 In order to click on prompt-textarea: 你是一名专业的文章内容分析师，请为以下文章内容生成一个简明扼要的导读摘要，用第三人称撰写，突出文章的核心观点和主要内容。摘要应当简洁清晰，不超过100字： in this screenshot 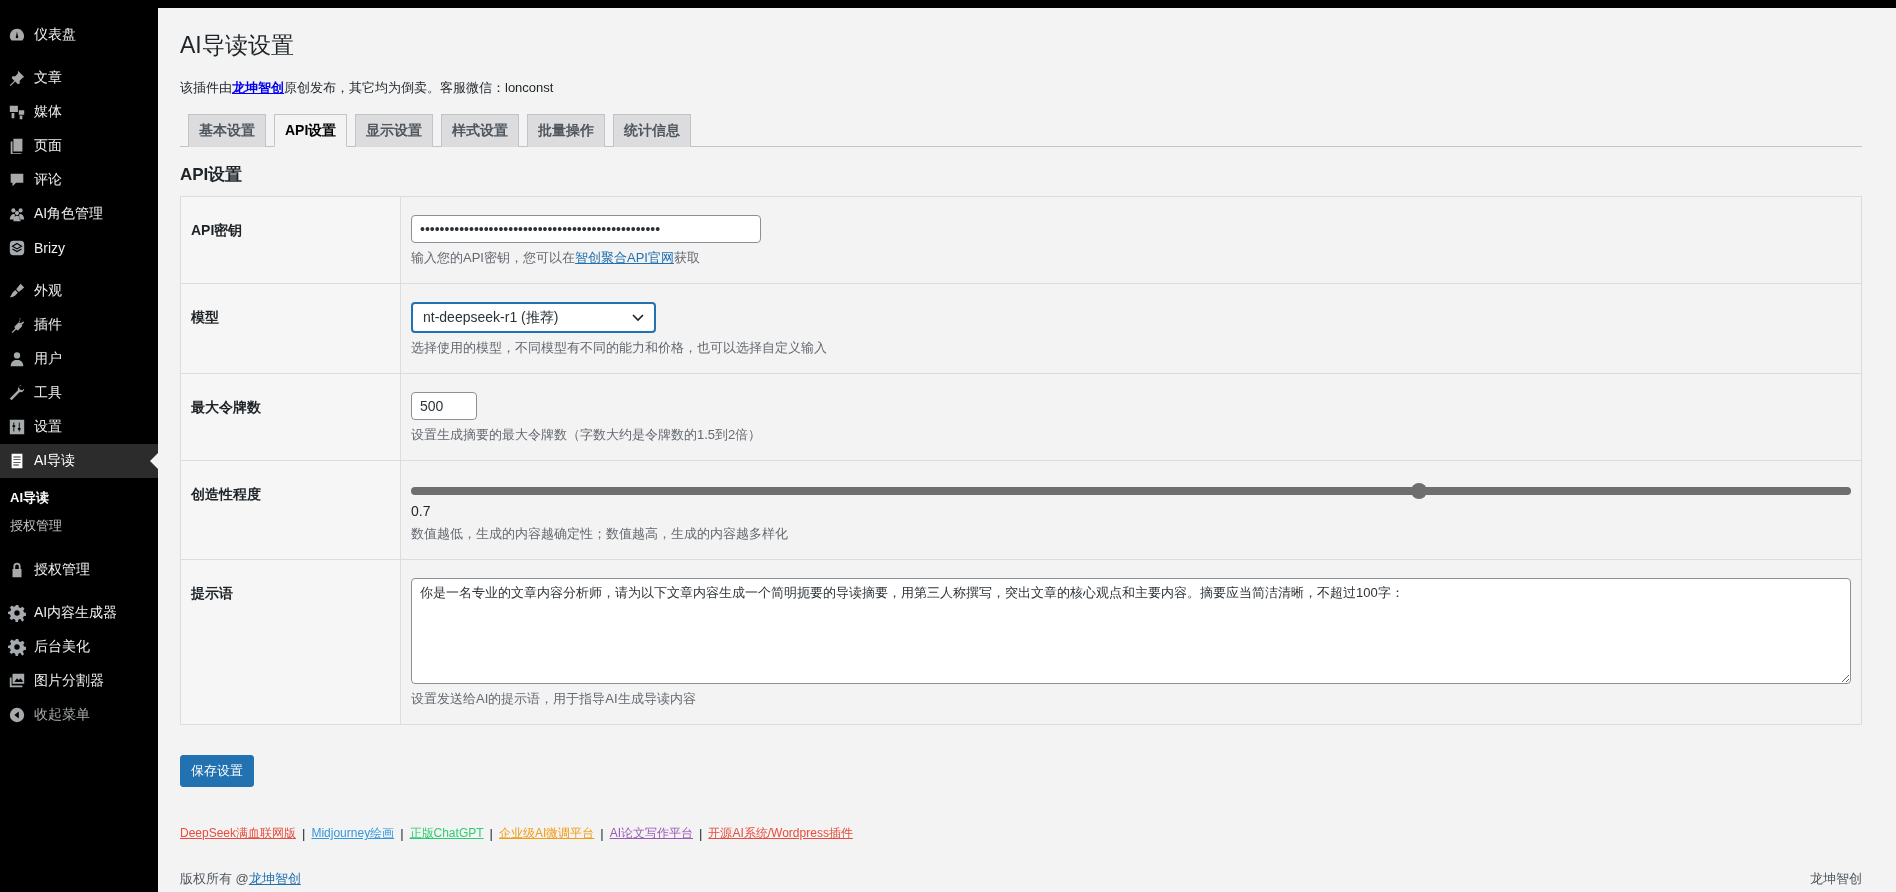, I will do `click(1131, 631)`.